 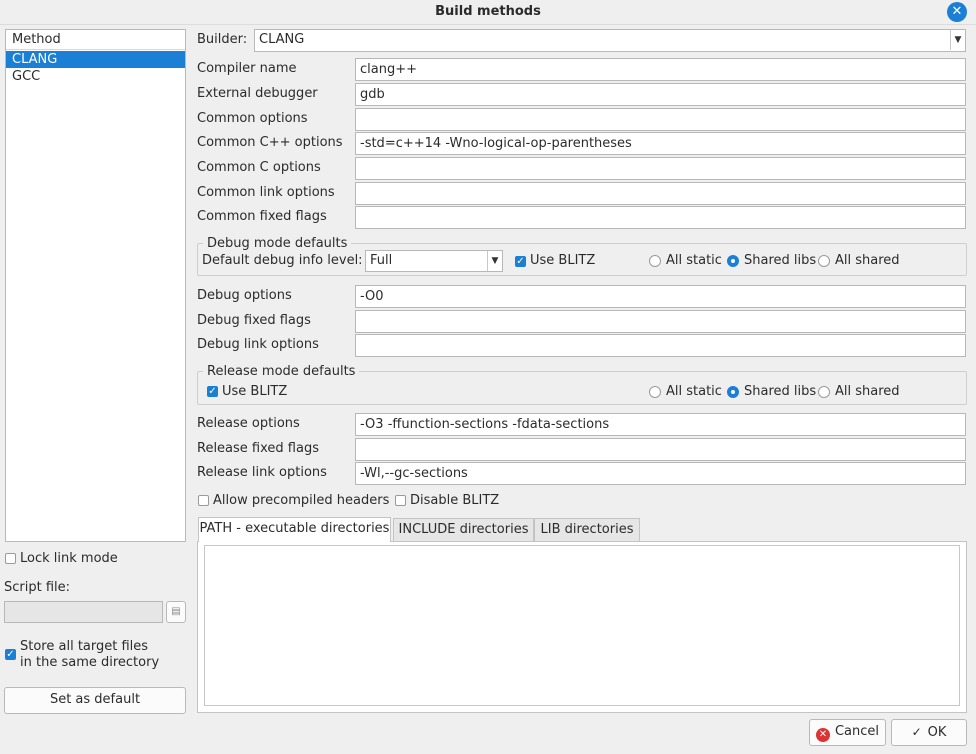 What do you see at coordinates (244, 295) in the screenshot?
I see `debug-options-label: Debug options` at bounding box center [244, 295].